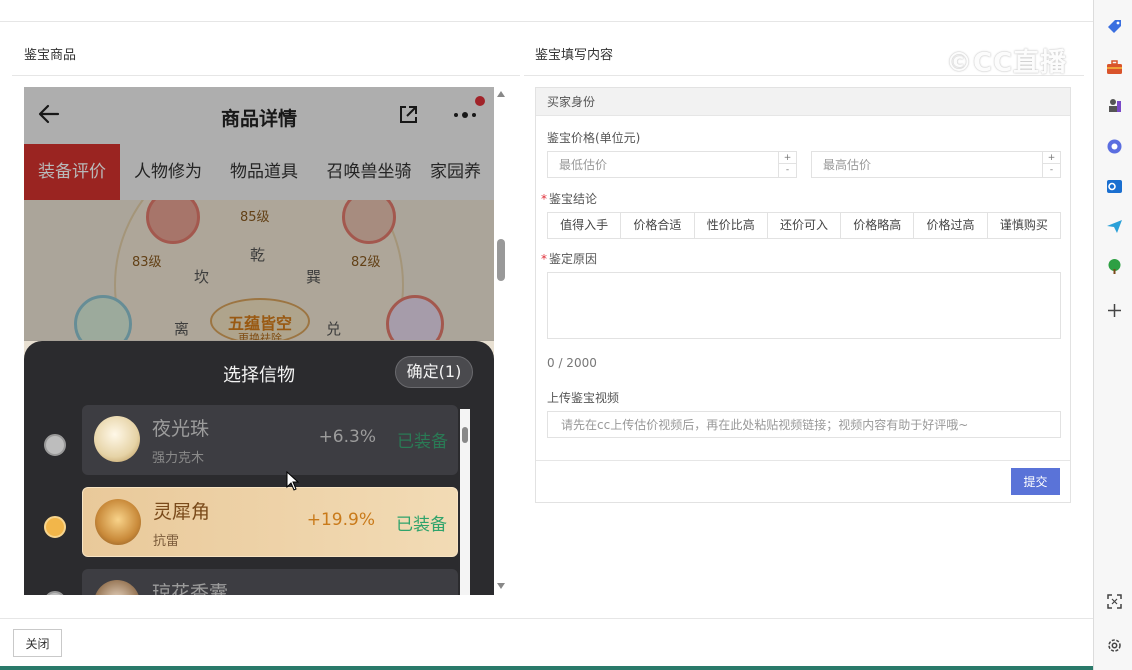  What do you see at coordinates (1114, 645) in the screenshot?
I see `gear-icon` at bounding box center [1114, 645].